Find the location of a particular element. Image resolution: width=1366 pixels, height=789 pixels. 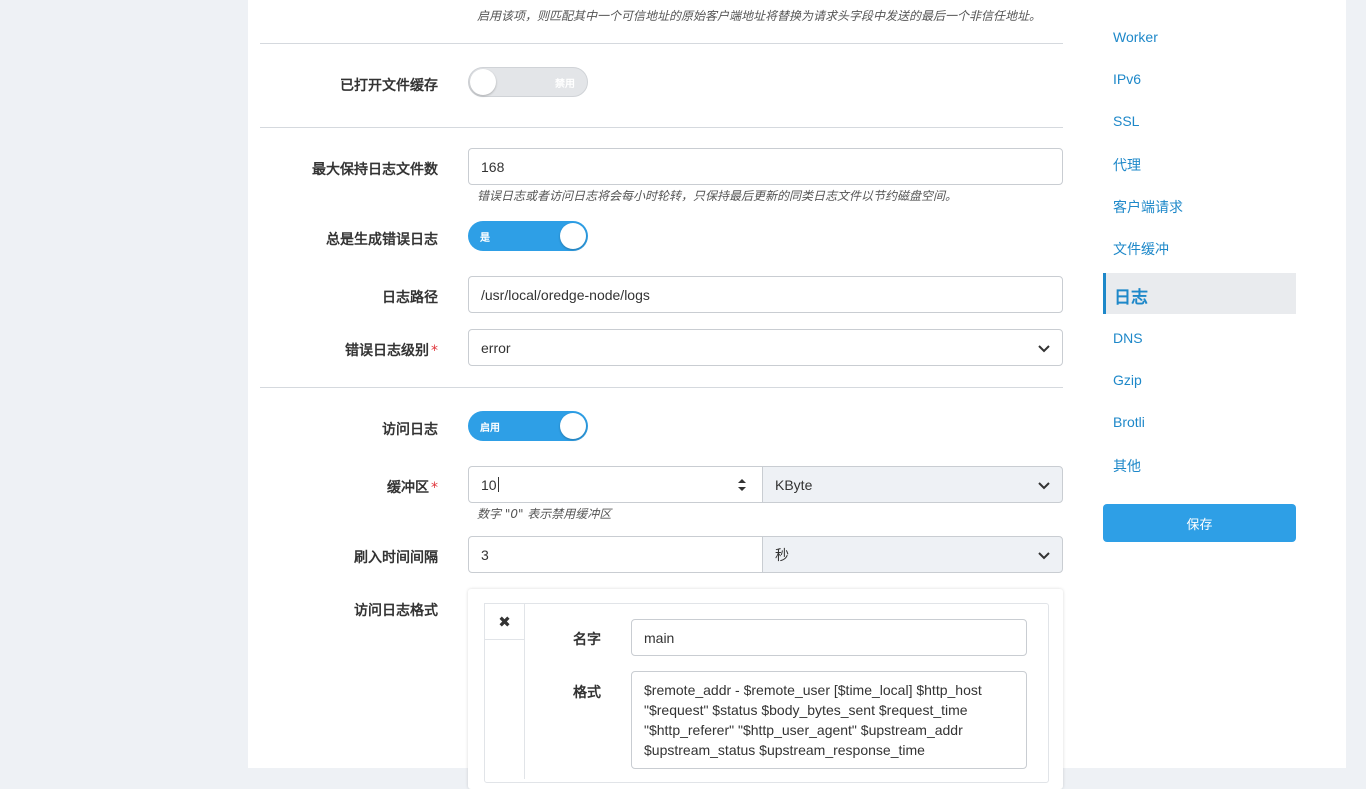

toggle-state-text: 启用 is located at coordinates (490, 428).